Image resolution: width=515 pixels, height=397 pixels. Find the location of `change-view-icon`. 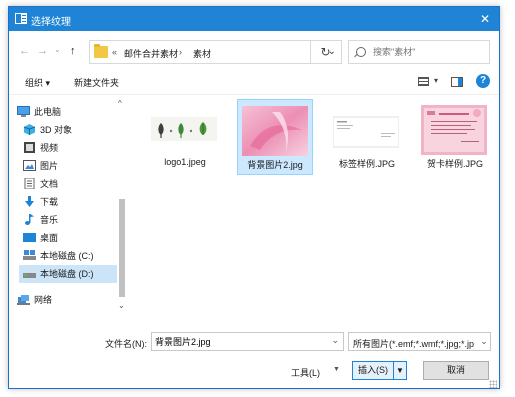

change-view-icon is located at coordinates (423, 81).